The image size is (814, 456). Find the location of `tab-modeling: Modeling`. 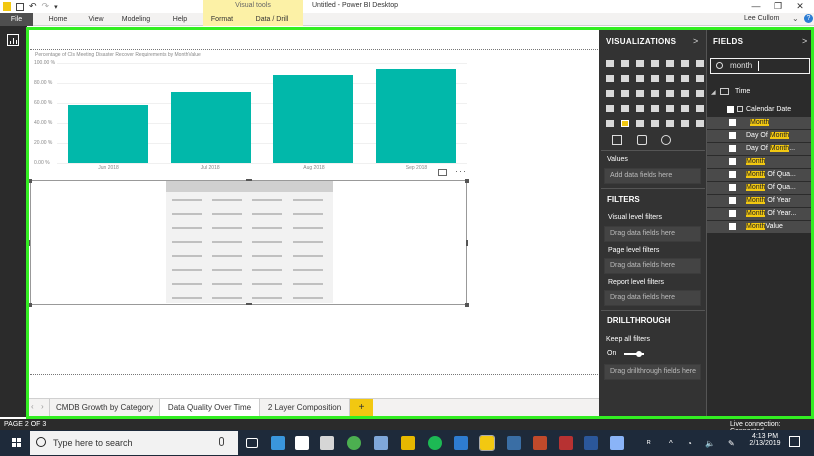

tab-modeling: Modeling is located at coordinates (136, 19).